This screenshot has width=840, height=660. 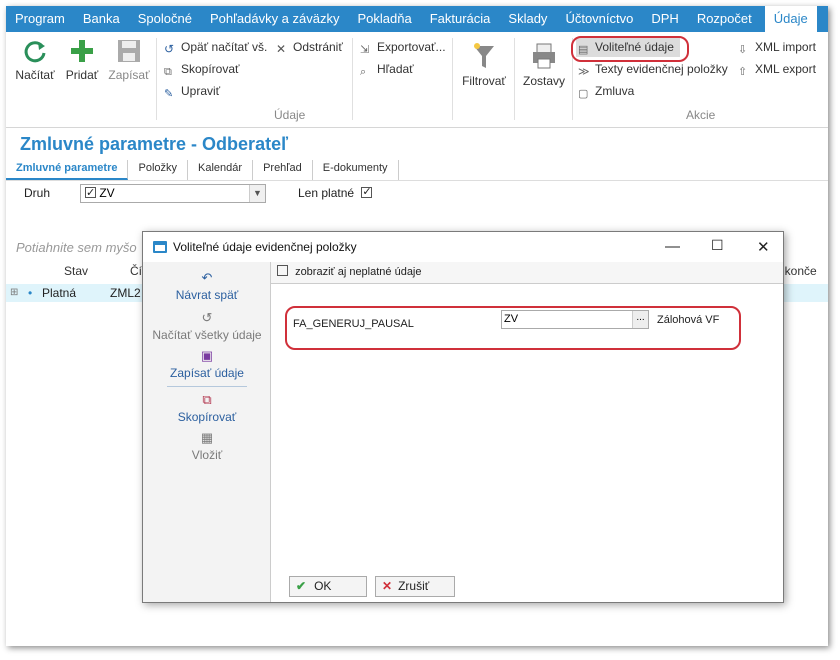 I want to click on cancel-icon: ✕, so click(x=387, y=586).